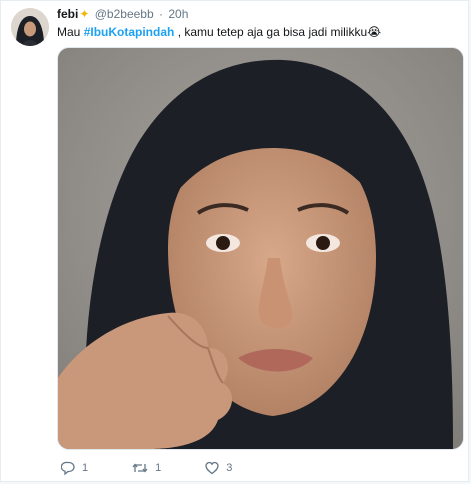 The image size is (471, 484). I want to click on retweet-icon, so click(140, 468).